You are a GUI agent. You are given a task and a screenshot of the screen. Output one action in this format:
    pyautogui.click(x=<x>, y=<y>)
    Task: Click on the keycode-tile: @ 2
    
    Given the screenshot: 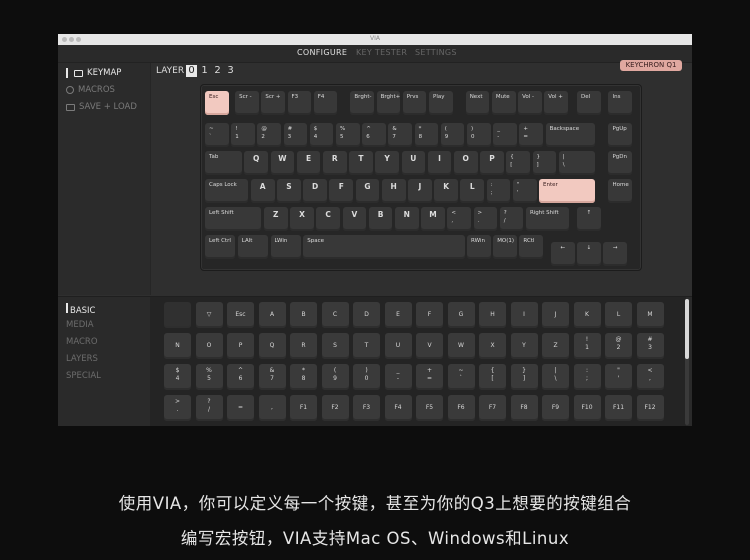 What is the action you would take?
    pyautogui.click(x=618, y=346)
    